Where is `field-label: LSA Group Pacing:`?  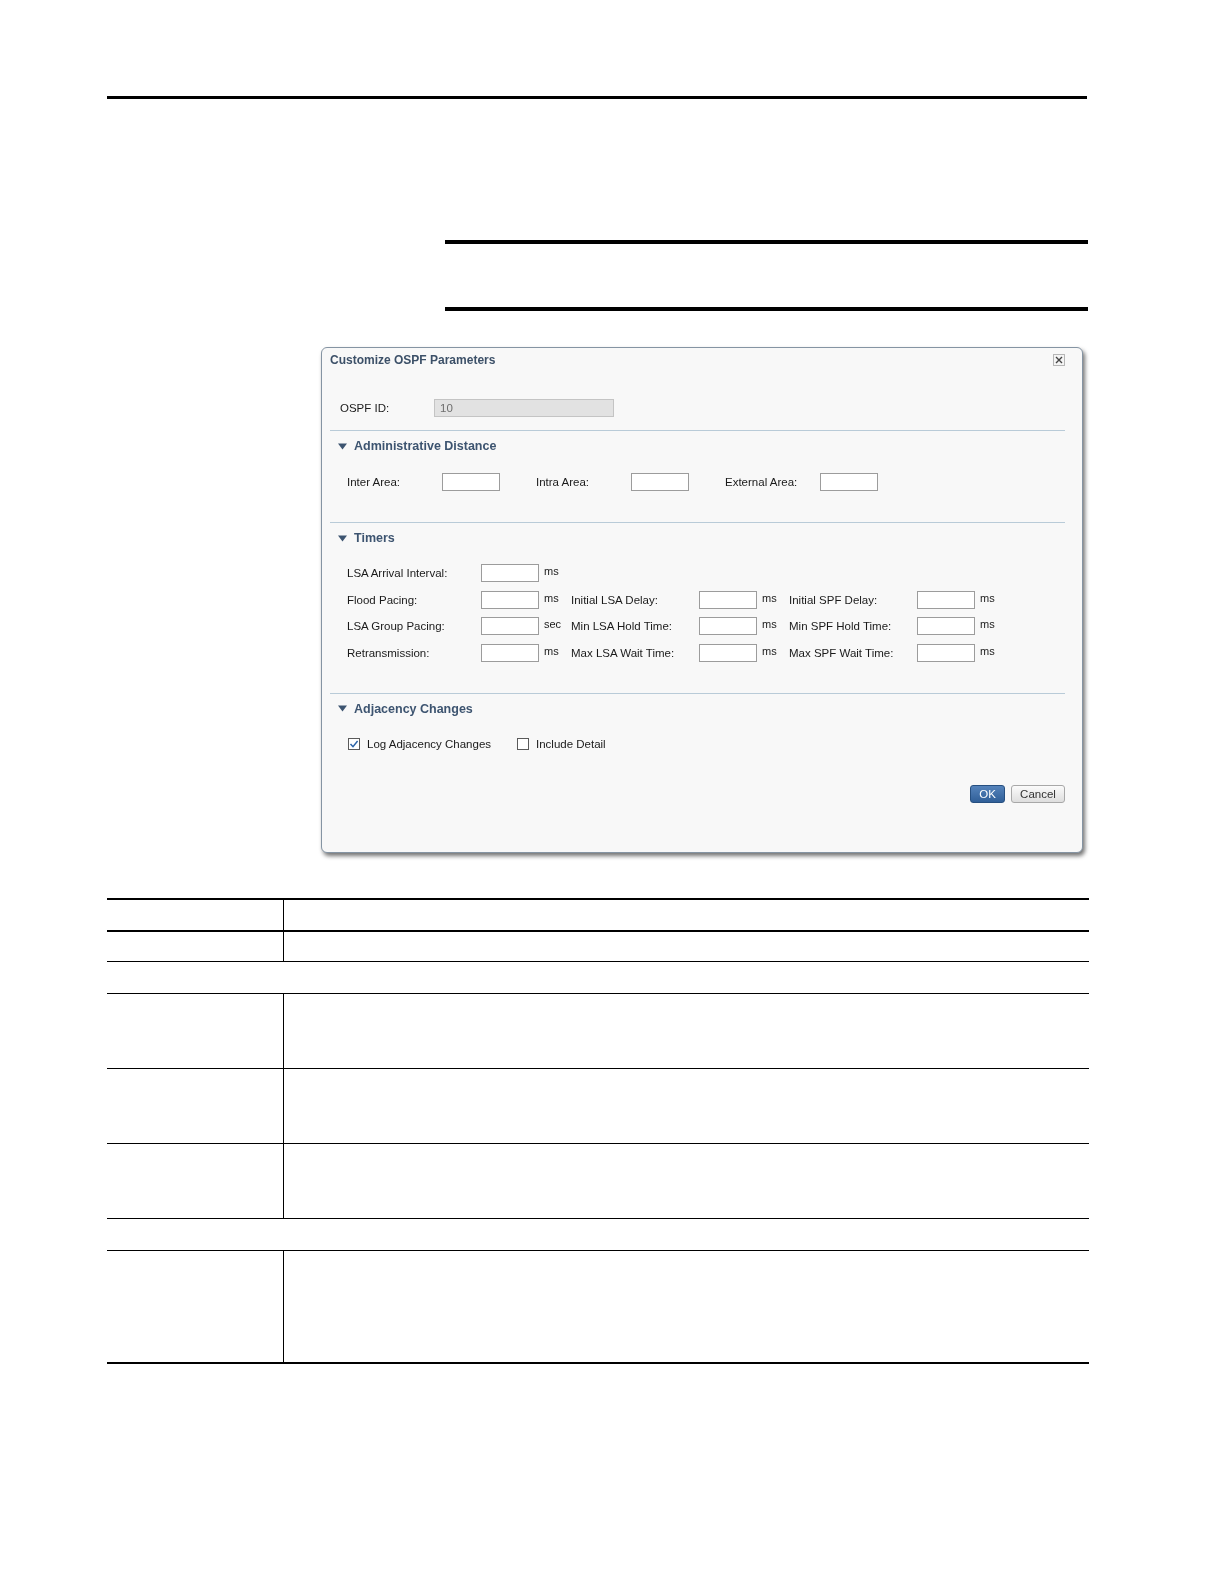
field-label: LSA Group Pacing: is located at coordinates (396, 626).